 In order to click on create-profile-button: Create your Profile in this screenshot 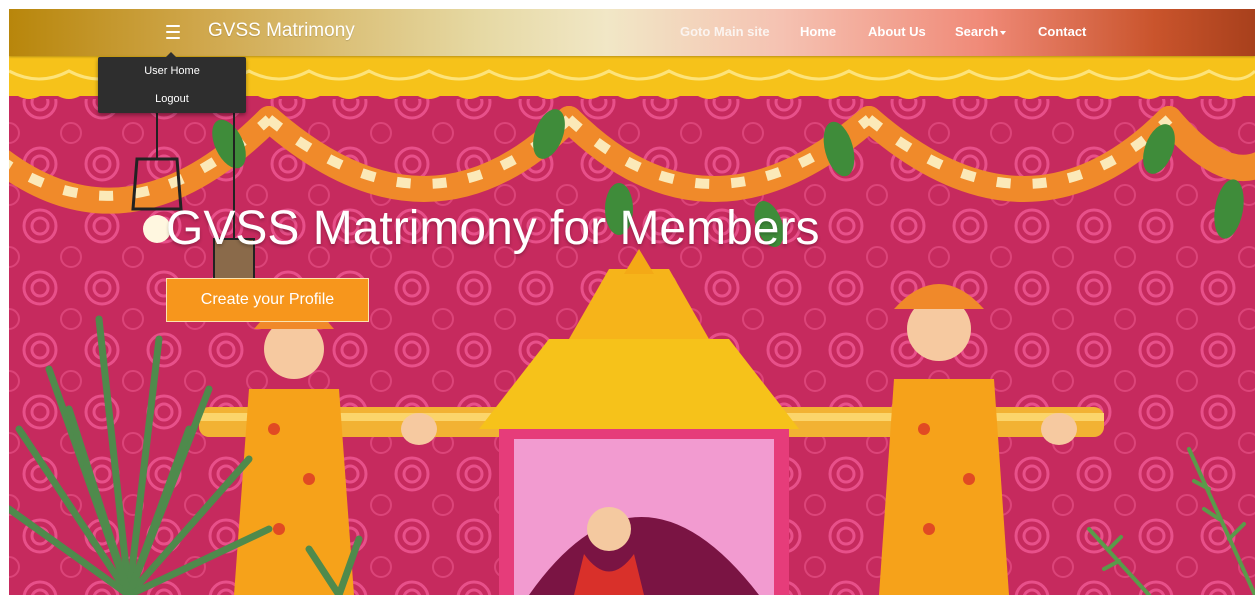, I will do `click(267, 300)`.